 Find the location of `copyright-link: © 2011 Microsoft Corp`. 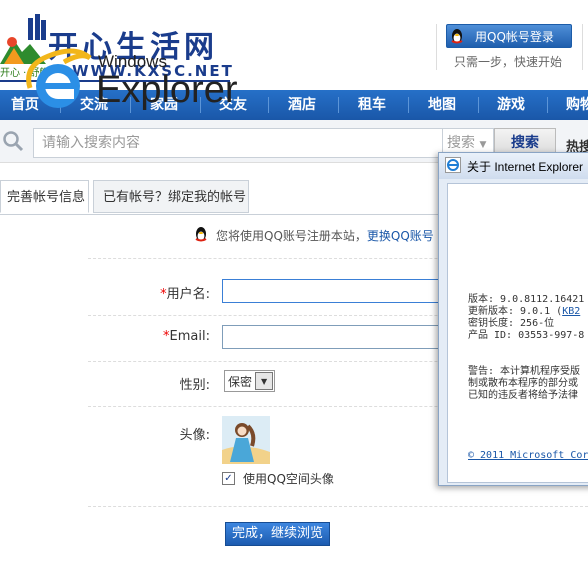

copyright-link: © 2011 Microsoft Corp is located at coordinates (528, 456).